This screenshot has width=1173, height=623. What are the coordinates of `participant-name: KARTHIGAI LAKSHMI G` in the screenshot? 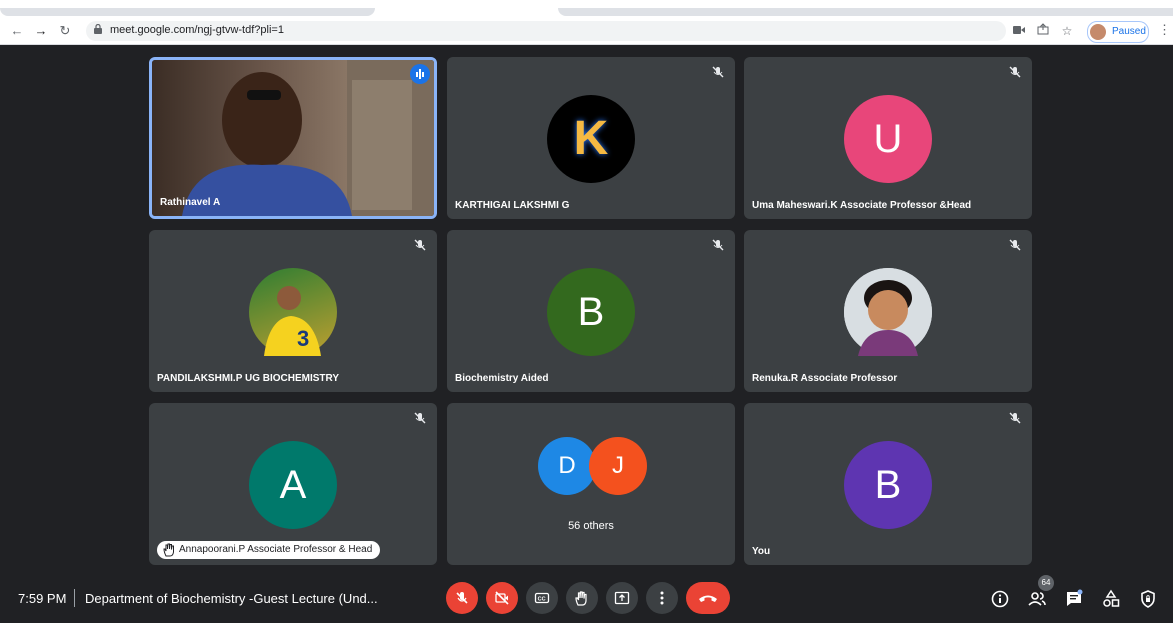 It's located at (512, 205).